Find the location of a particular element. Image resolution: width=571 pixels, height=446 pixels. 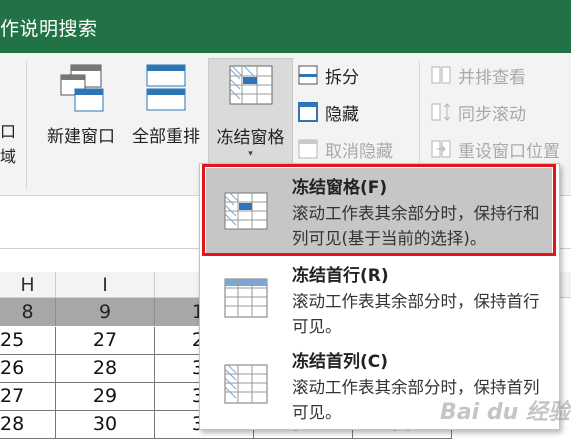

hide-button: 隐藏 is located at coordinates (328, 112).